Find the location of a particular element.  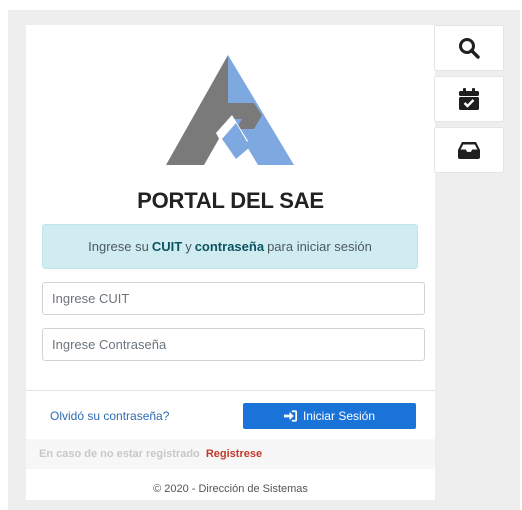

login-button: Iniciar Sesión is located at coordinates (329, 416).